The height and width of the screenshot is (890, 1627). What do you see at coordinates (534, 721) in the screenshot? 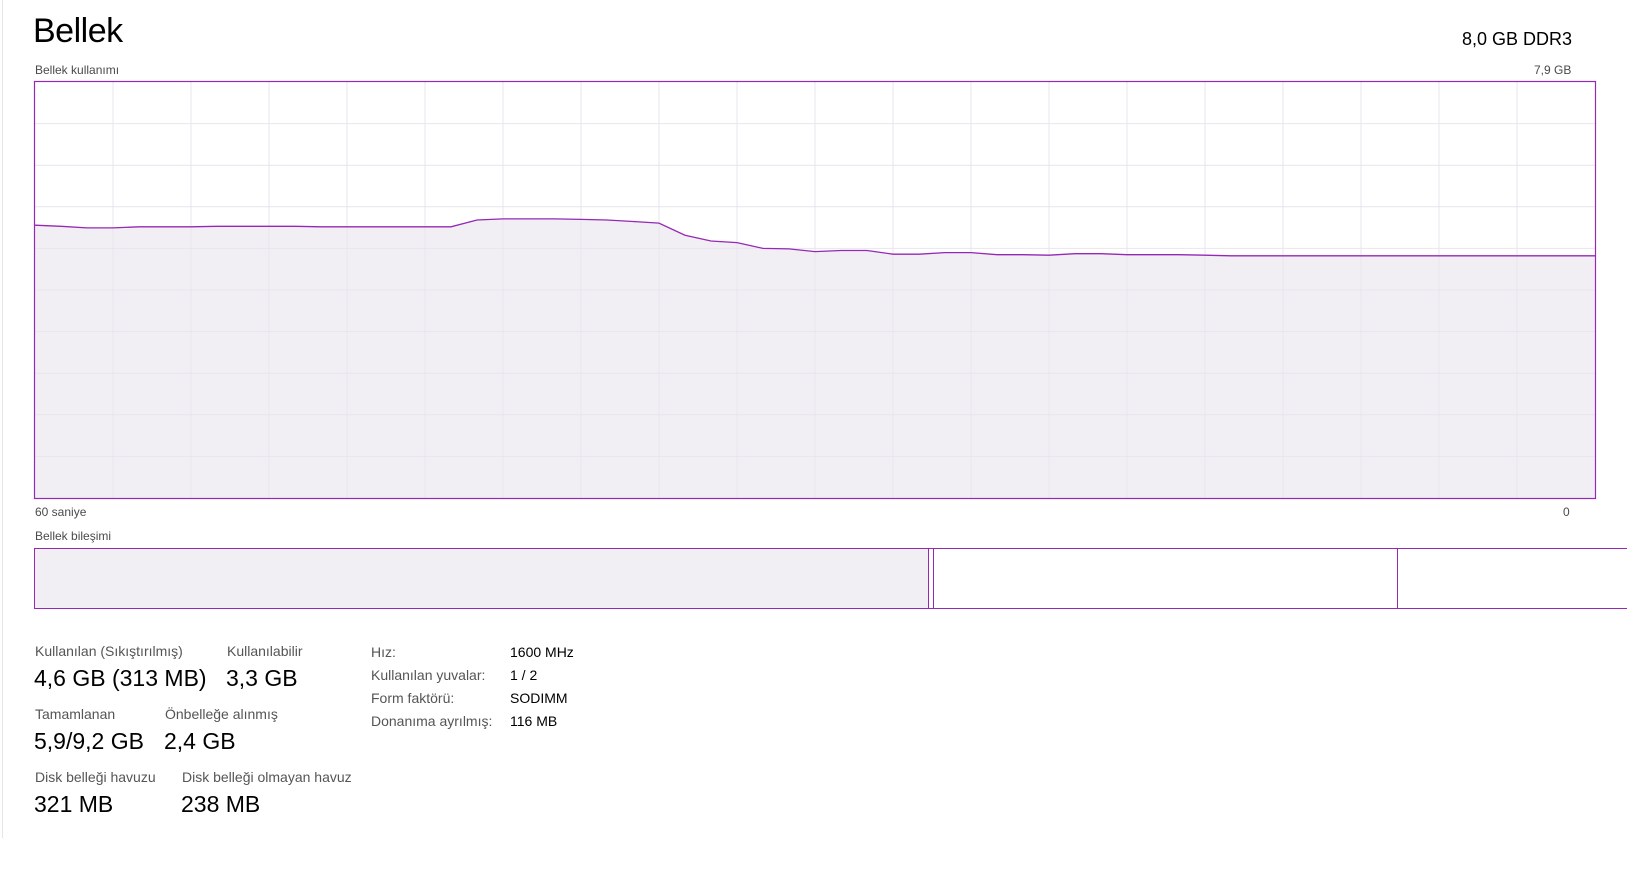
I see `hardware-reserved-value: 116 MB` at bounding box center [534, 721].